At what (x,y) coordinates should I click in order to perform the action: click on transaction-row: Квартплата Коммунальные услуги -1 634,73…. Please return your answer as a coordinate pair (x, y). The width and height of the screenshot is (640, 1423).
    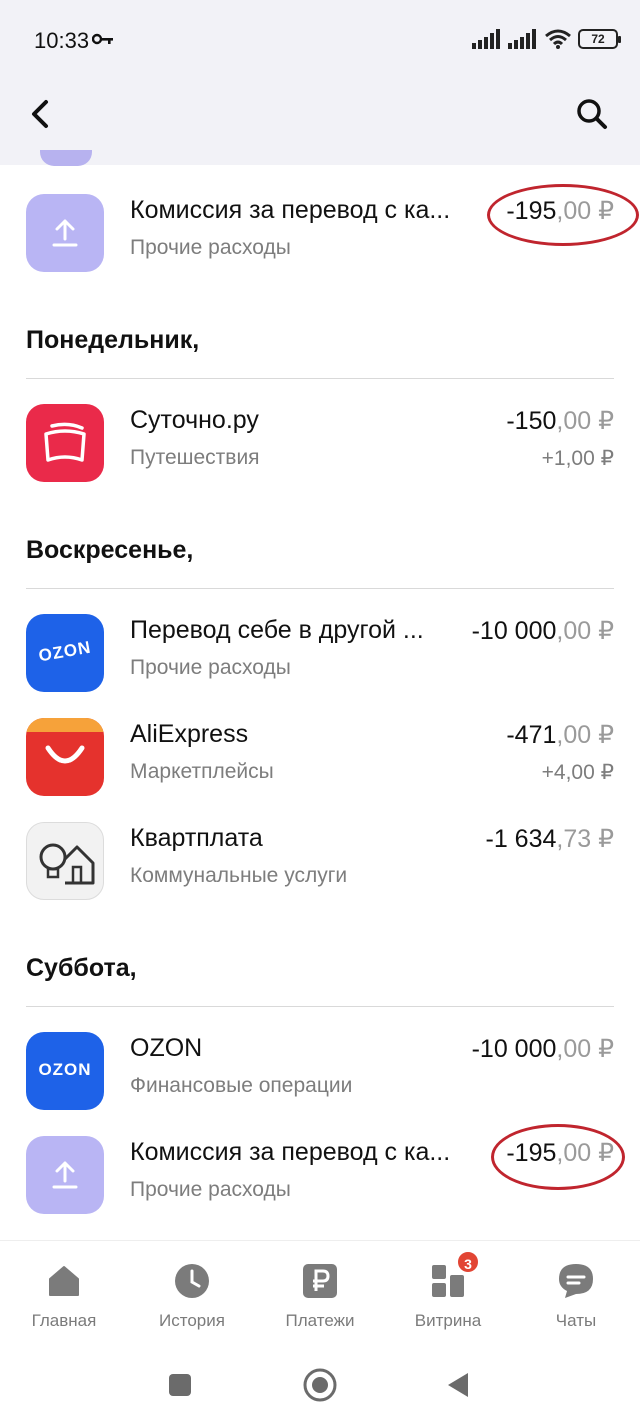
    Looking at the image, I should click on (320, 861).